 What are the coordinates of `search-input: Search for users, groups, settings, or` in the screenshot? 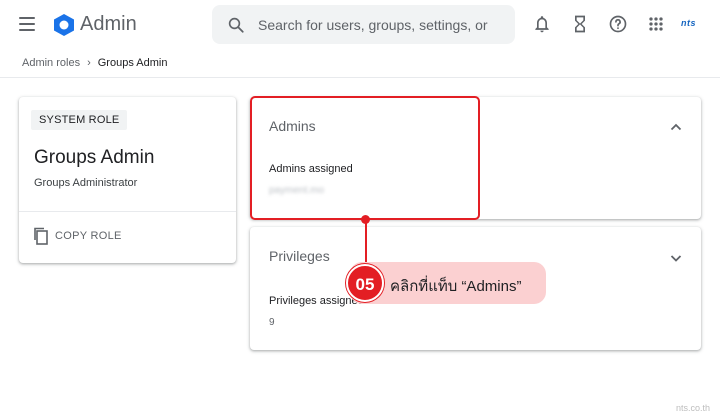 It's located at (373, 25).